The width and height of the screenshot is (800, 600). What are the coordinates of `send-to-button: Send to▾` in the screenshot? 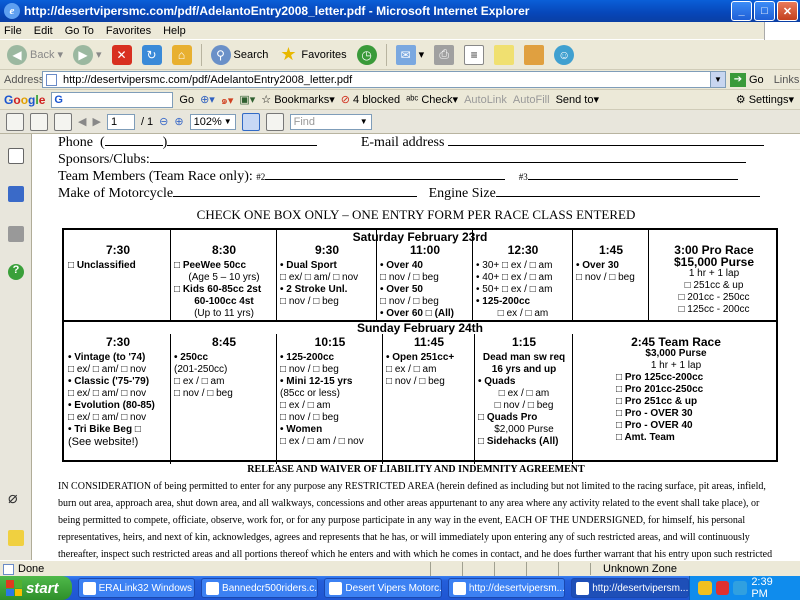 It's located at (577, 99).